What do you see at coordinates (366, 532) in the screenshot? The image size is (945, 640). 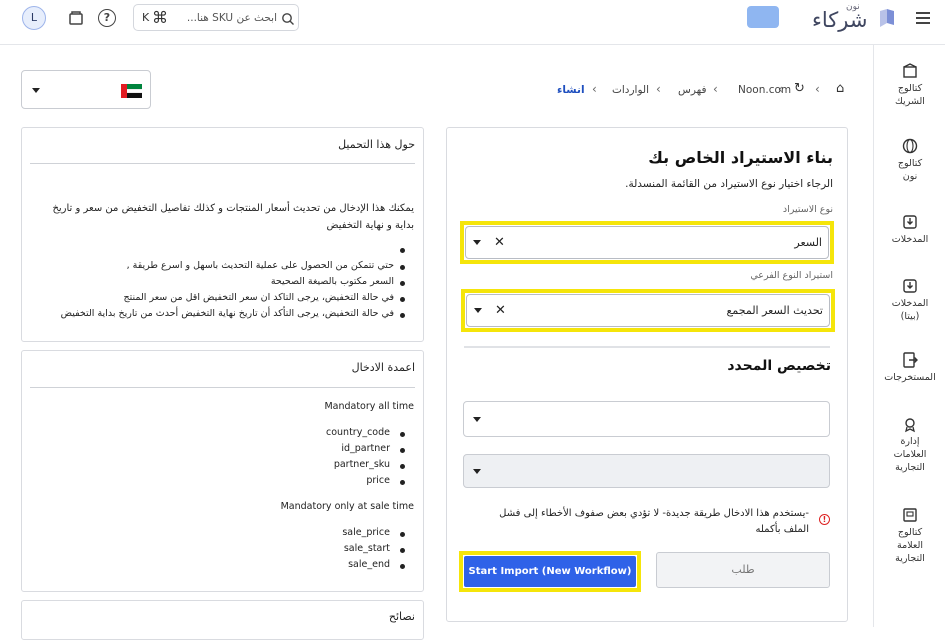 I see `column-field: sale_price` at bounding box center [366, 532].